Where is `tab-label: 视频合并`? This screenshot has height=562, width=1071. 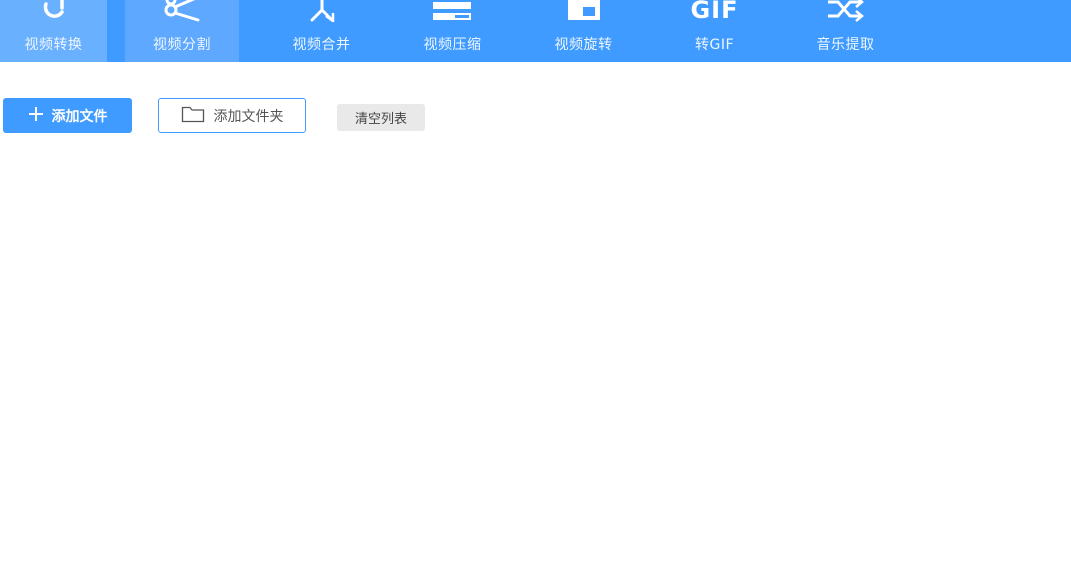
tab-label: 视频合并 is located at coordinates (321, 45).